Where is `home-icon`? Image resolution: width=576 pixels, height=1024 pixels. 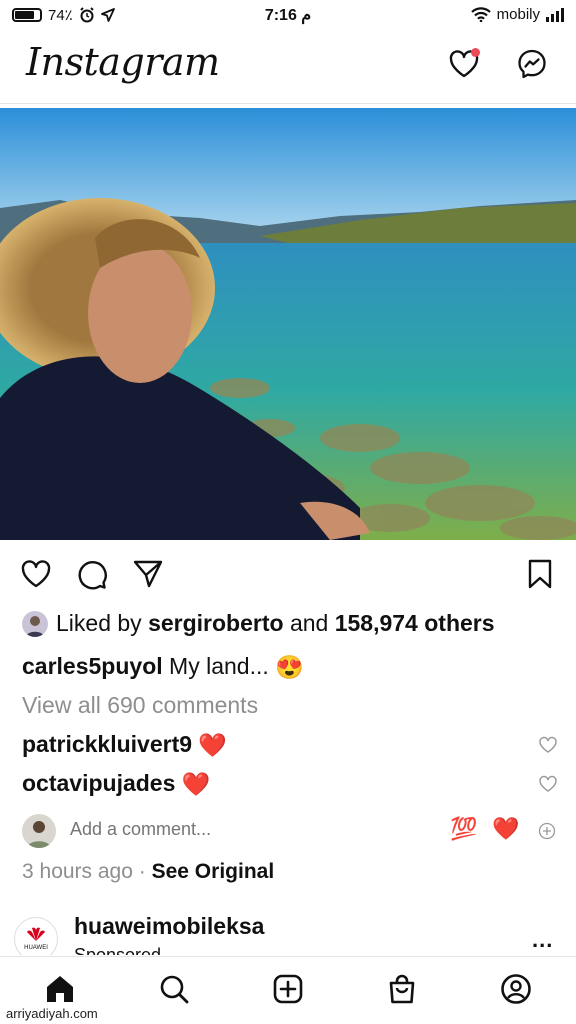 home-icon is located at coordinates (60, 989).